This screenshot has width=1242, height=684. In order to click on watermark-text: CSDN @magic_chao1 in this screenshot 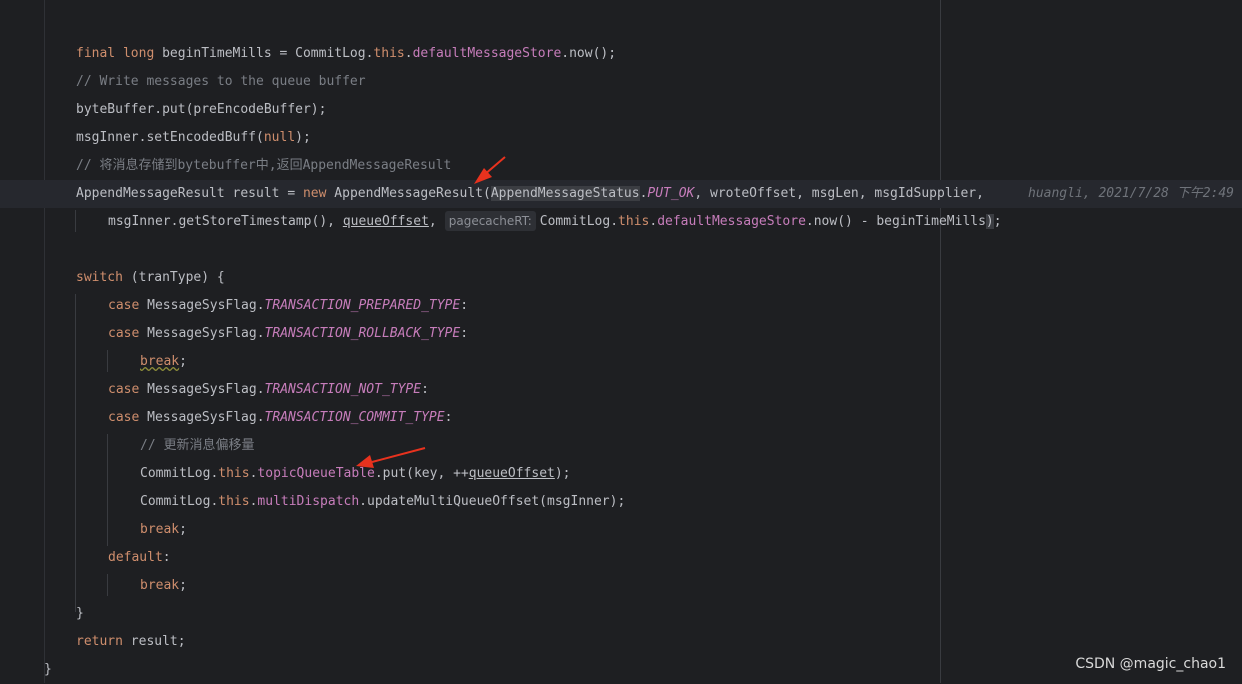, I will do `click(1150, 664)`.